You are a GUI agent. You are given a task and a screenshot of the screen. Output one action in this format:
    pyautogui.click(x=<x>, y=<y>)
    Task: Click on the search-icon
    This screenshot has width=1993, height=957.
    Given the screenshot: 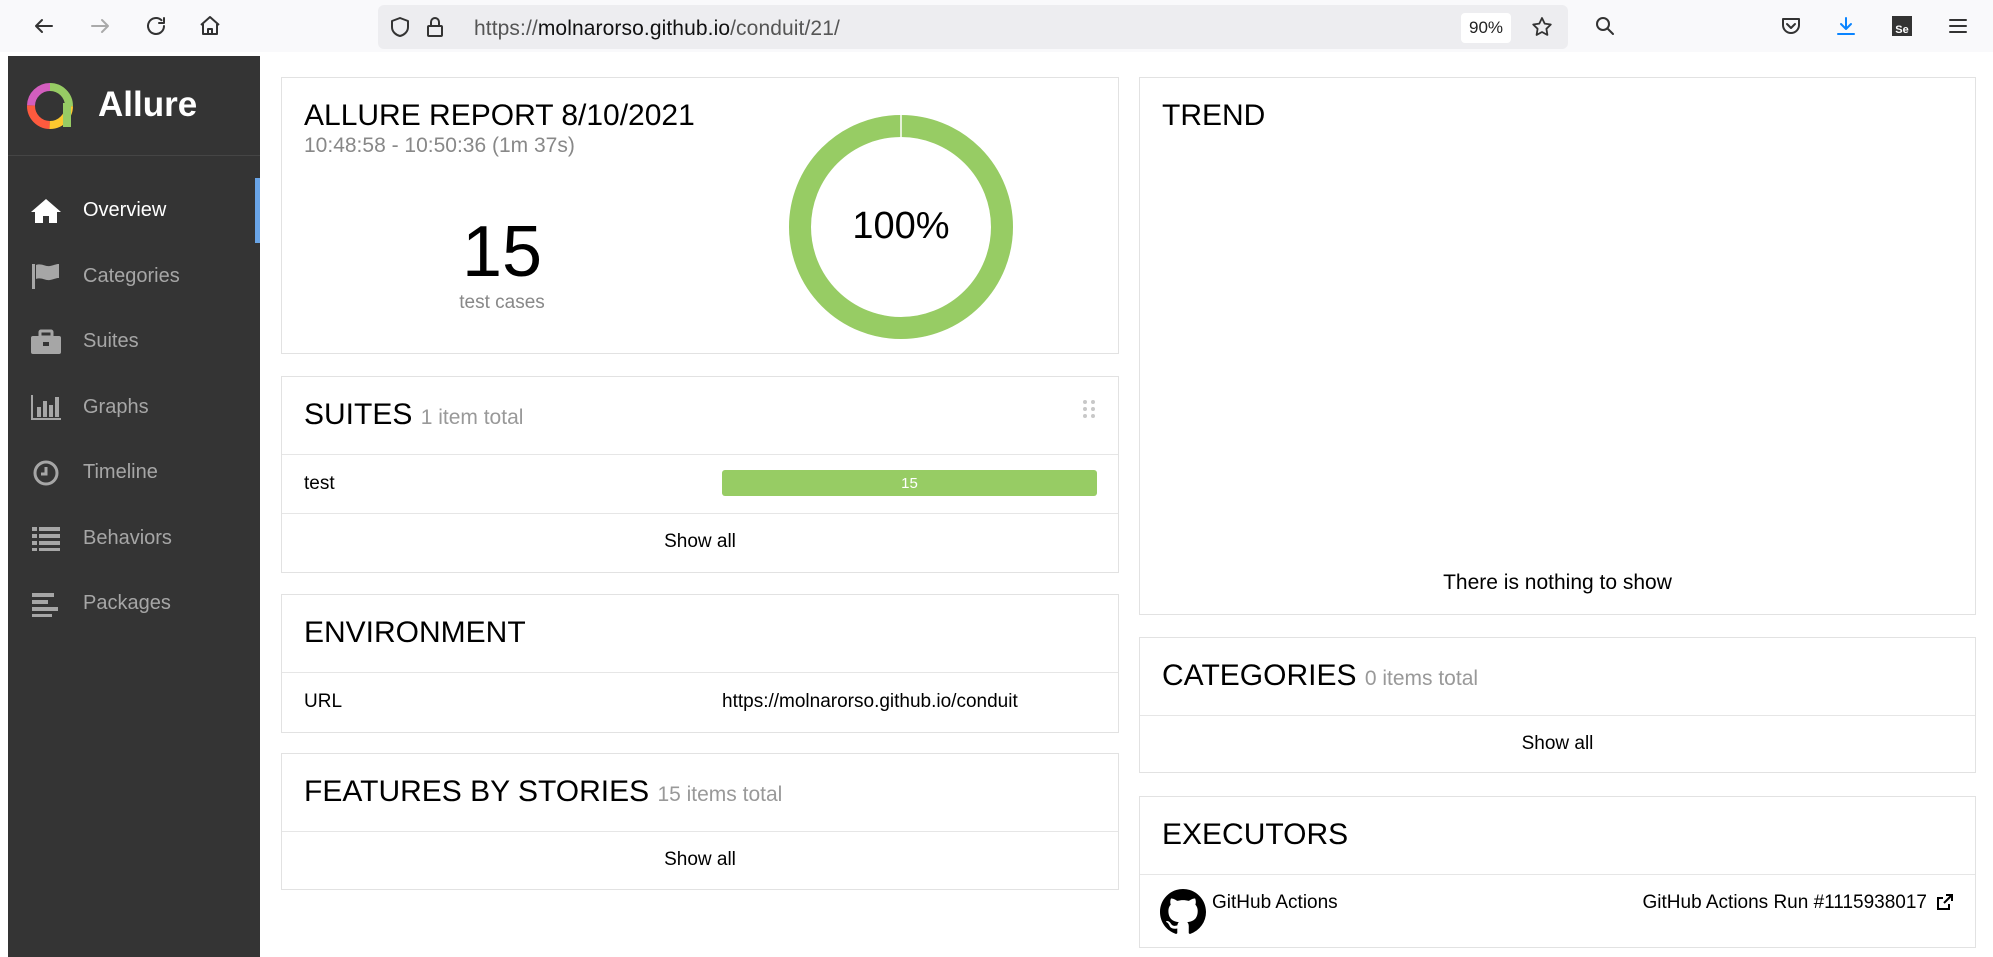 What is the action you would take?
    pyautogui.click(x=1605, y=26)
    